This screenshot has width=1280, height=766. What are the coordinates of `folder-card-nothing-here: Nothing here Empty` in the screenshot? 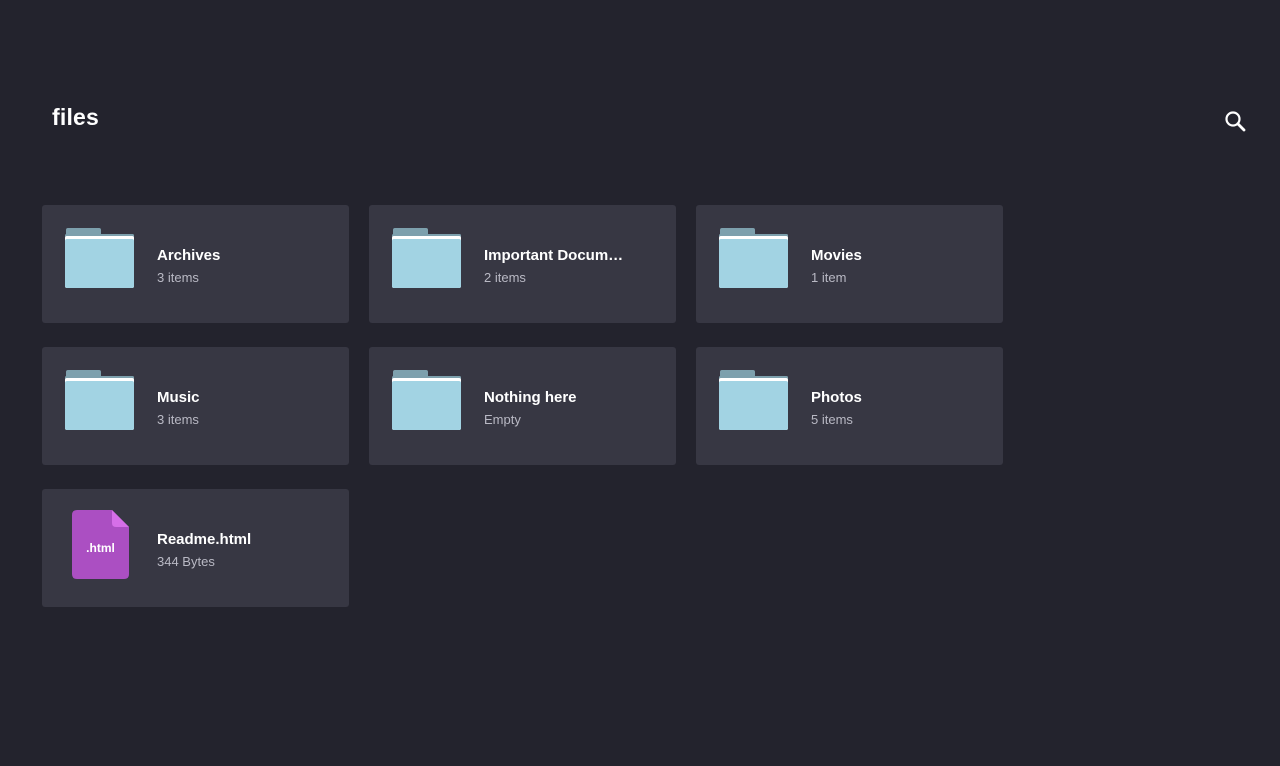 It's located at (522, 406).